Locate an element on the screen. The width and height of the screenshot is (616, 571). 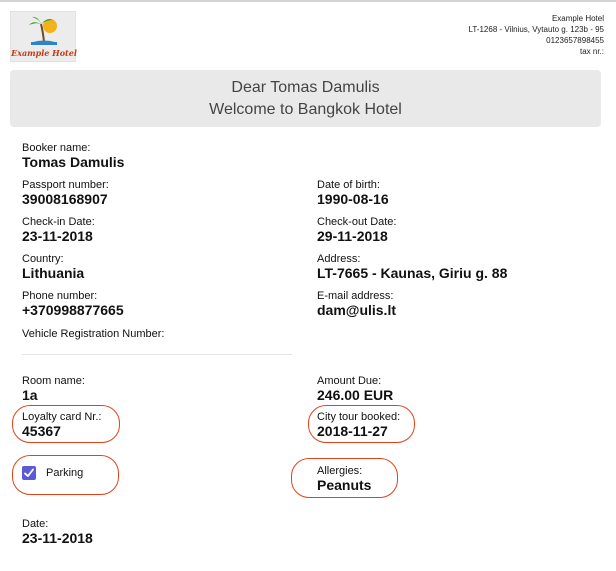
citytour-field: City tour booked: 2018-11-27 is located at coordinates (358, 425).